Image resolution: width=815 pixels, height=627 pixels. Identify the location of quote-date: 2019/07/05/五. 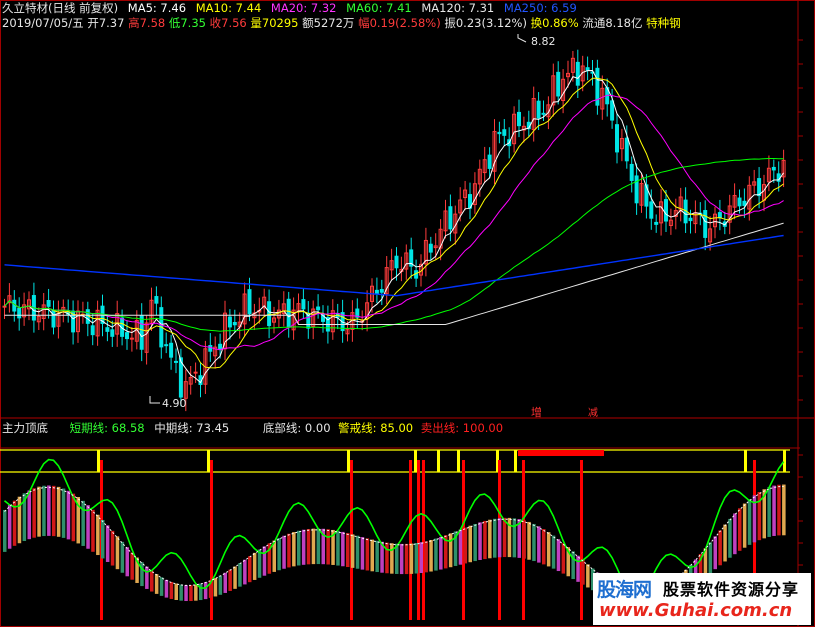
(43, 23).